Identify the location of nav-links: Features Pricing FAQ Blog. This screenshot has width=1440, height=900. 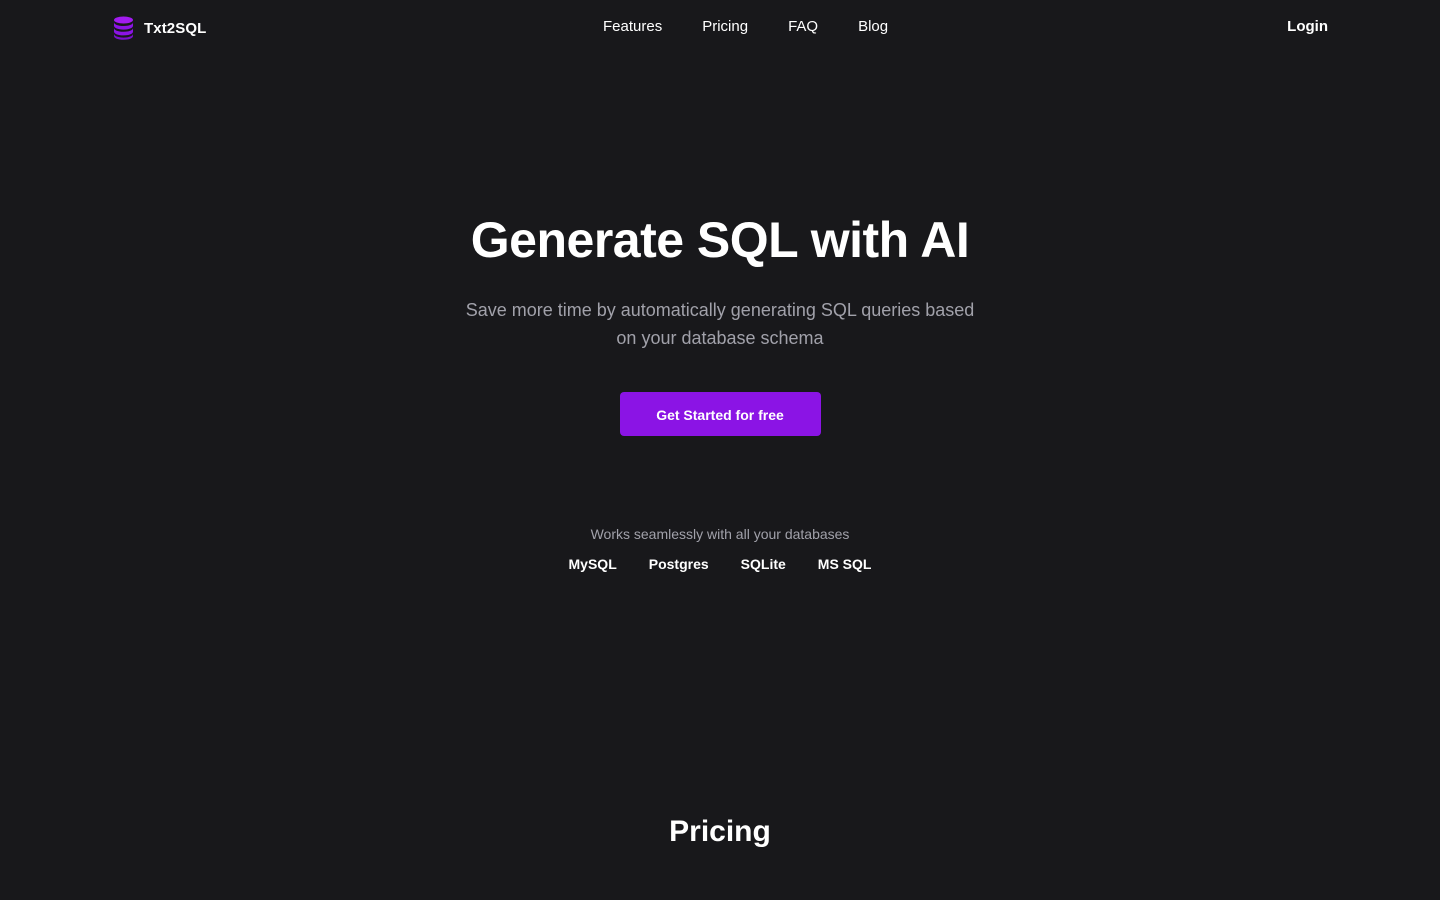
(745, 26).